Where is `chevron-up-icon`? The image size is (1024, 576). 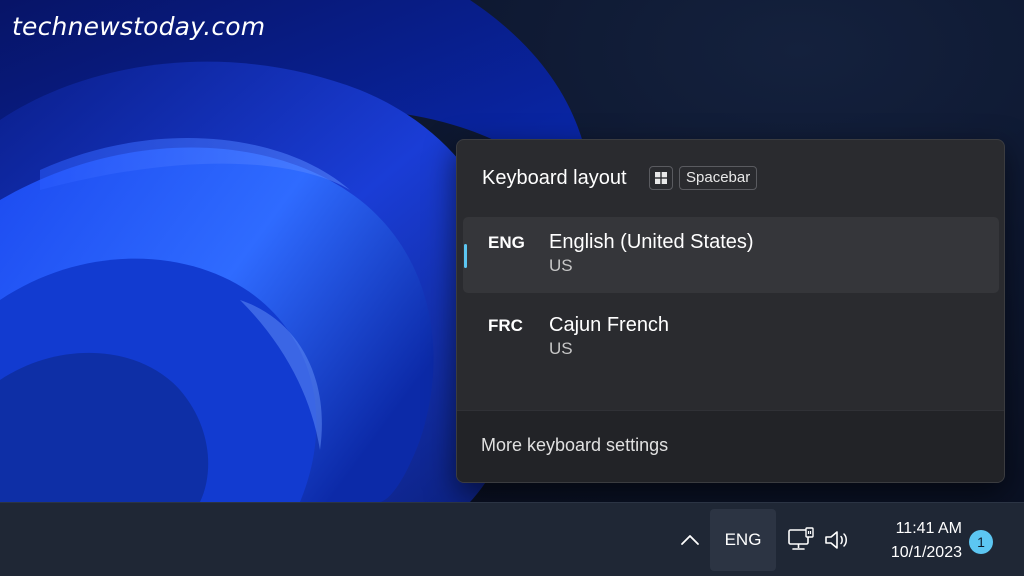 chevron-up-icon is located at coordinates (690, 540).